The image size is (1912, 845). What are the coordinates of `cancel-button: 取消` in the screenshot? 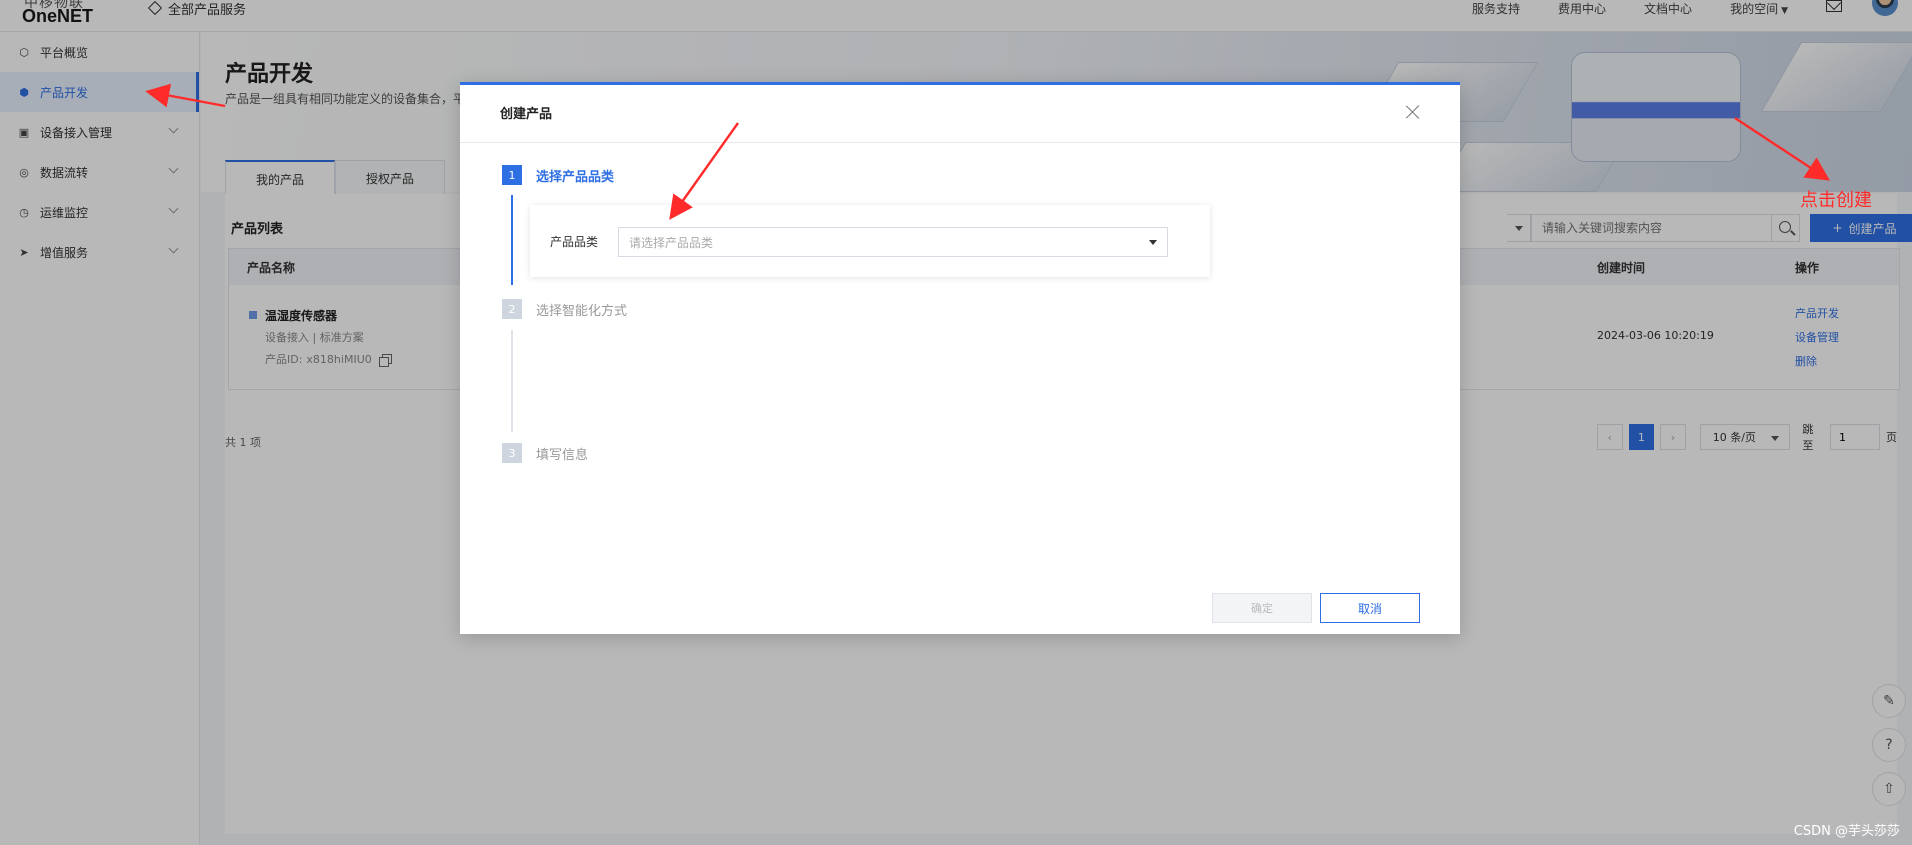 It's located at (1370, 608).